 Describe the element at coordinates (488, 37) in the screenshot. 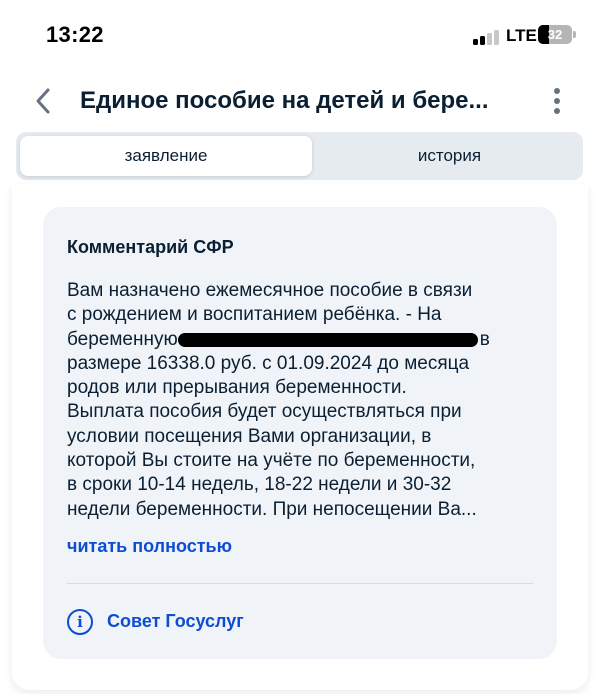

I see `cellular-signal-icon` at that location.